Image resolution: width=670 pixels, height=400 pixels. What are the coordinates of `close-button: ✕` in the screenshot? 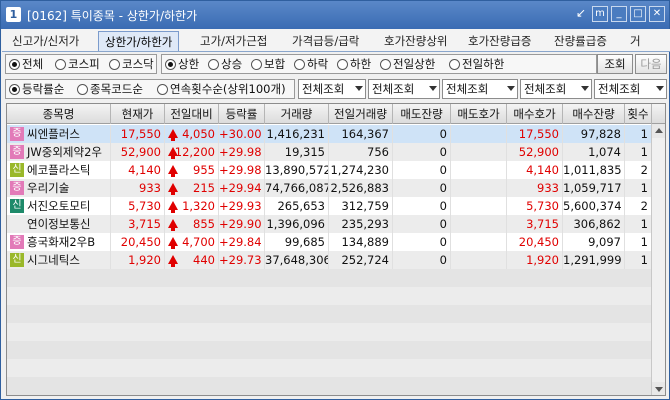 It's located at (657, 14).